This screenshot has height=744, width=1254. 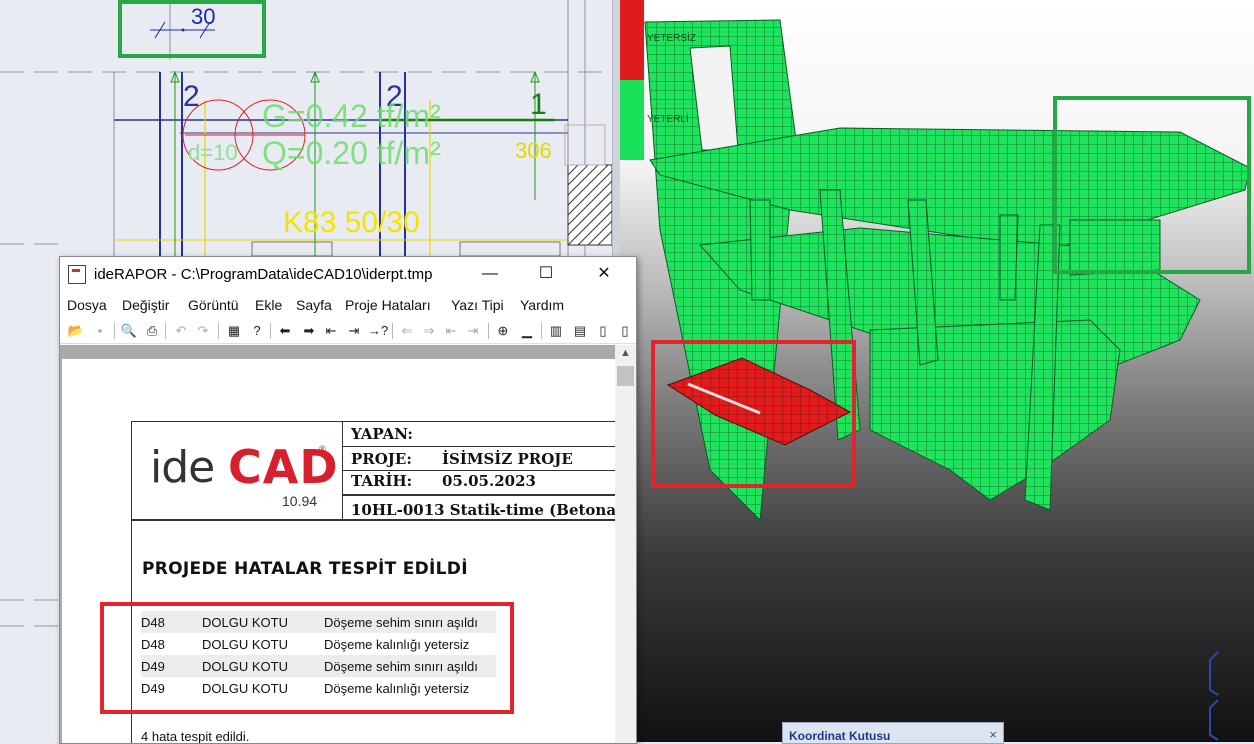 I want to click on idecad-logo: ide CAD ® 10.94, so click(x=237, y=471).